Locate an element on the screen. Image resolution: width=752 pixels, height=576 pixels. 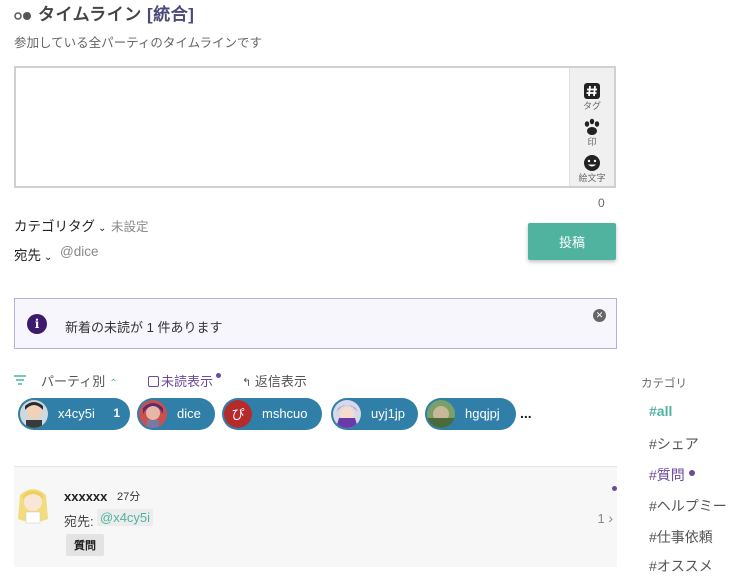
page-title: タイムライン [統合] is located at coordinates (104, 13).